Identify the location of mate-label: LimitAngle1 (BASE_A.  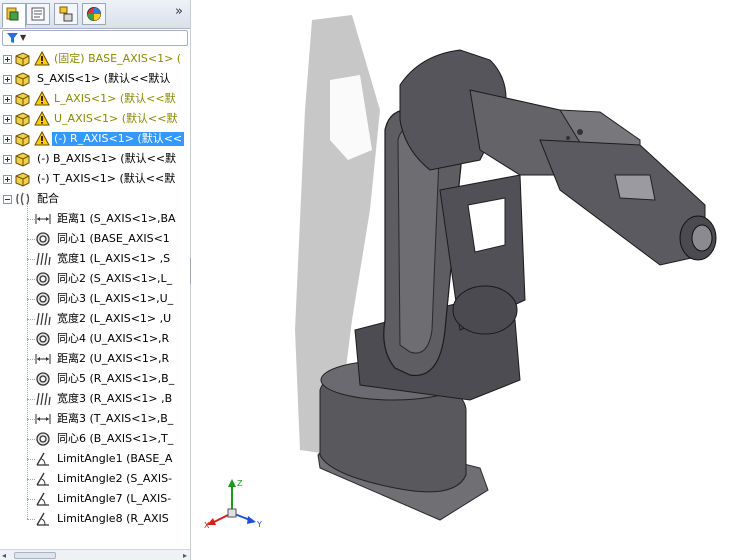
(115, 458).